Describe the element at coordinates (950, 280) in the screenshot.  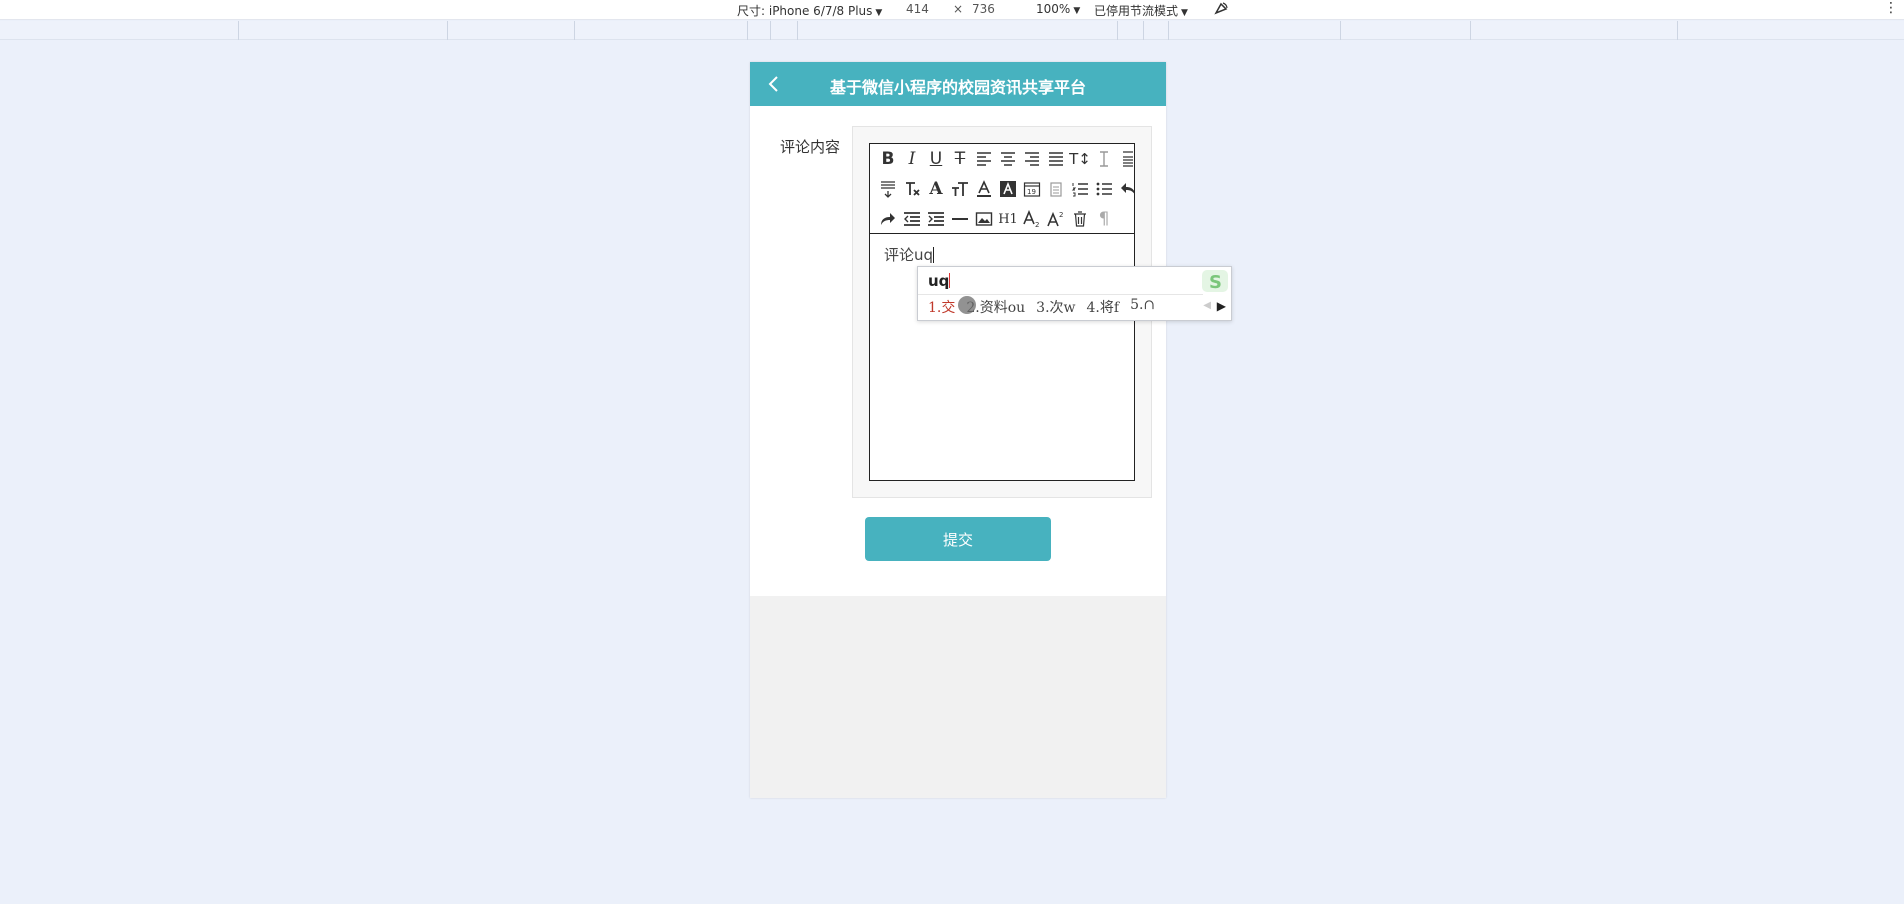
I see `ime-caret` at that location.